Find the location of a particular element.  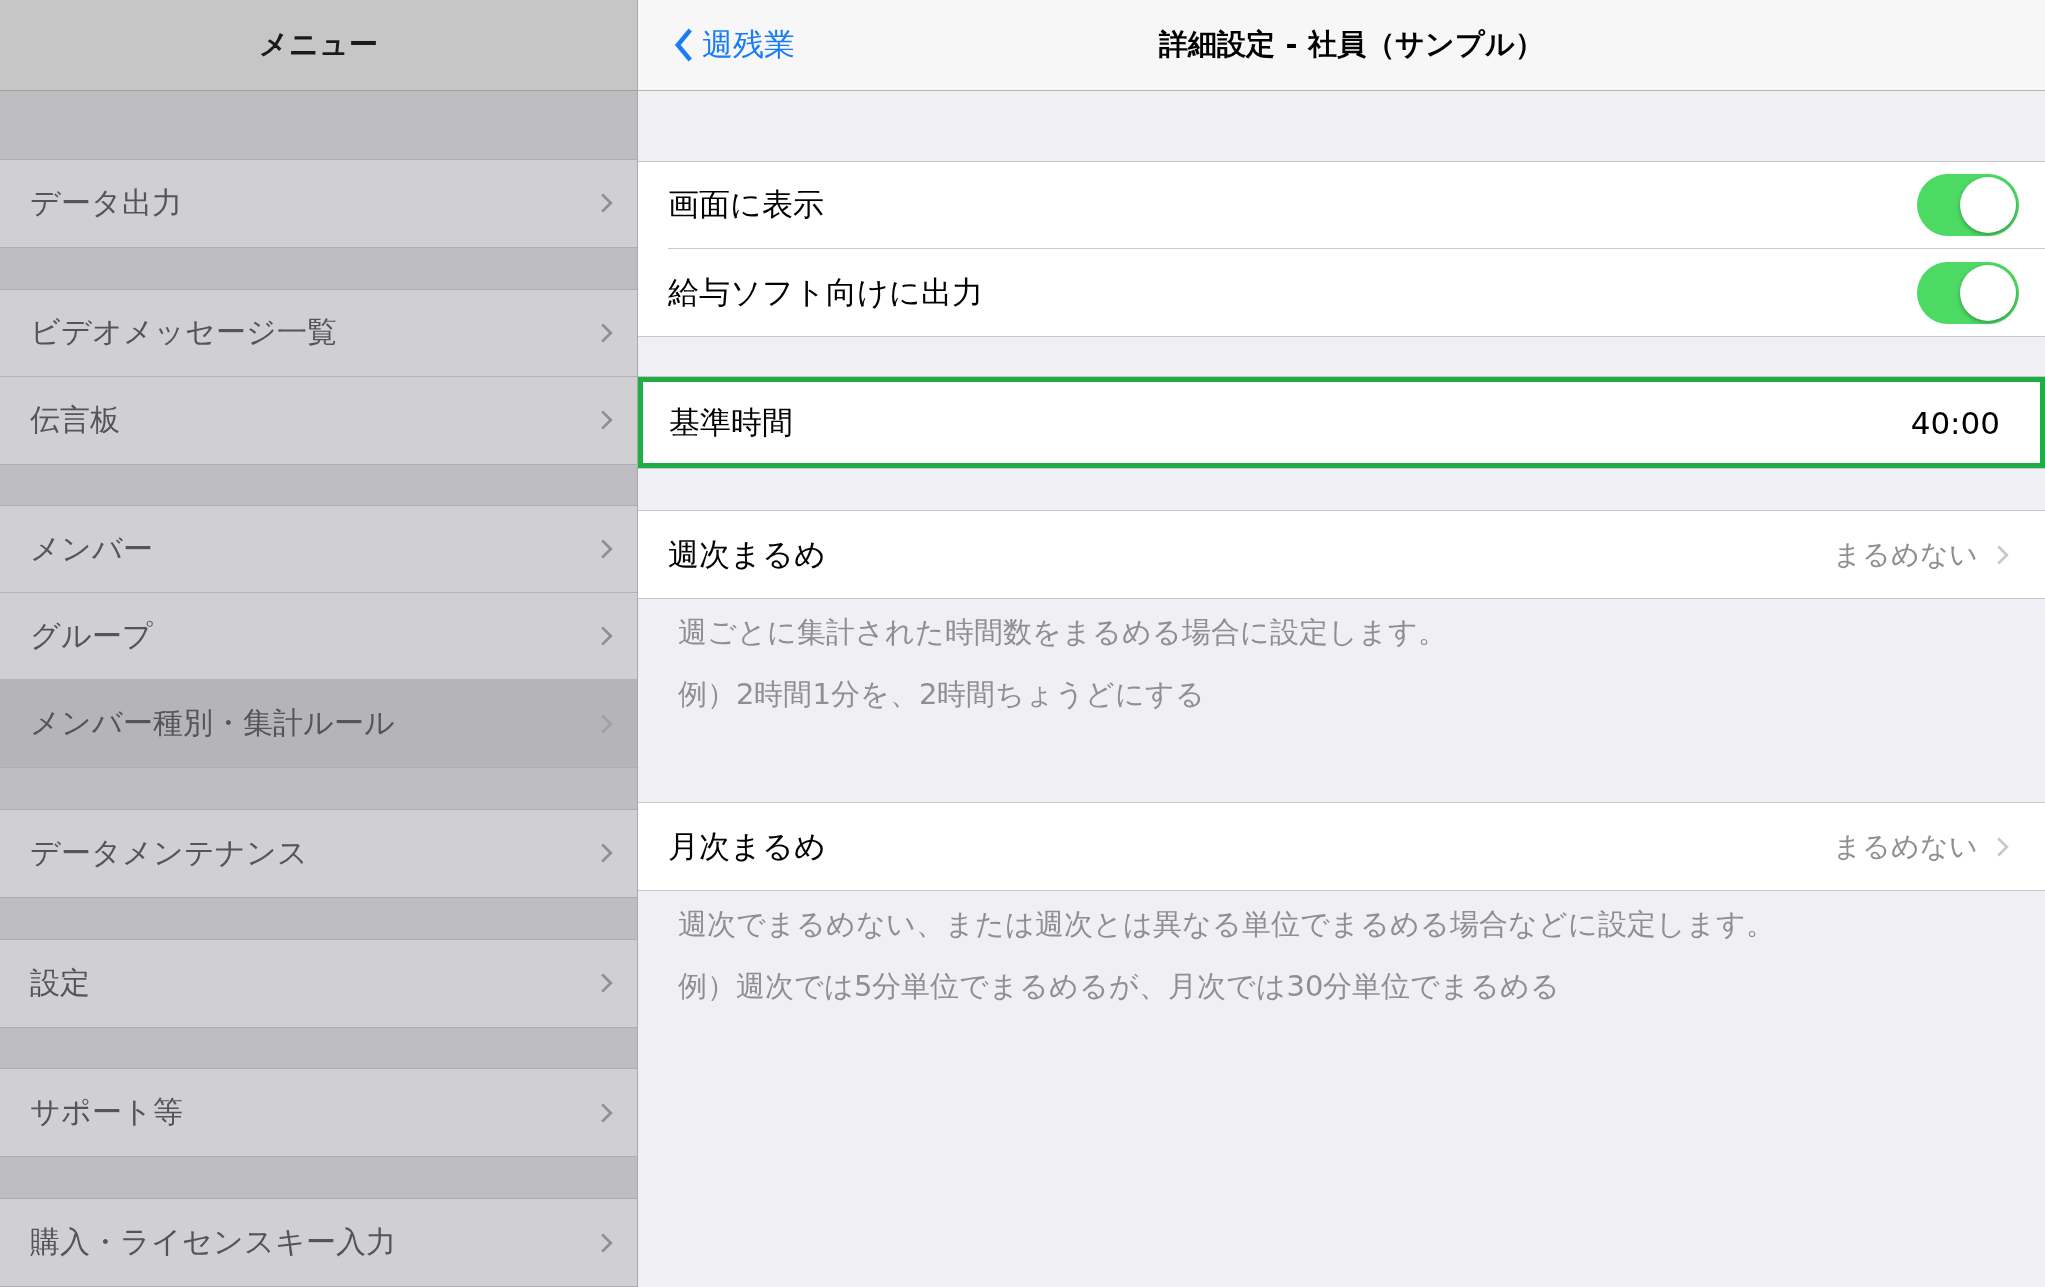

menu-item: データメンテナンス is located at coordinates (318, 853).